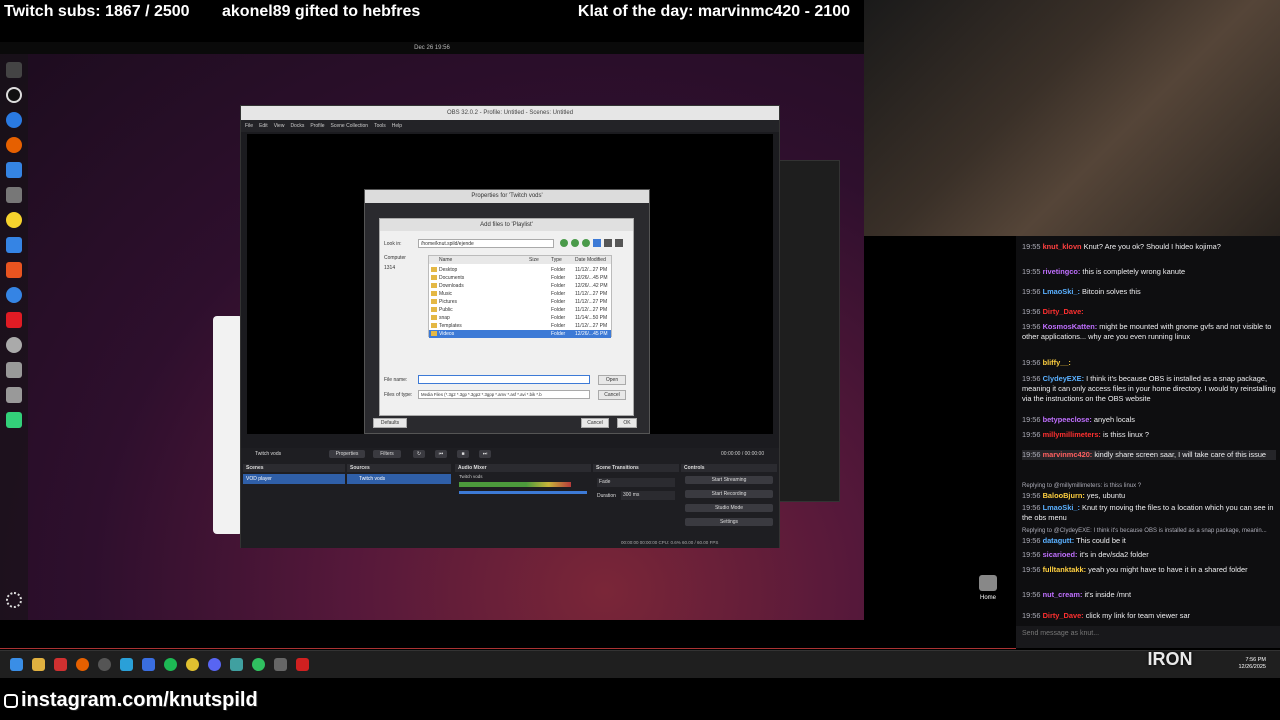 The image size is (1280, 720). Describe the element at coordinates (14, 345) in the screenshot. I see `disc-icon` at that location.